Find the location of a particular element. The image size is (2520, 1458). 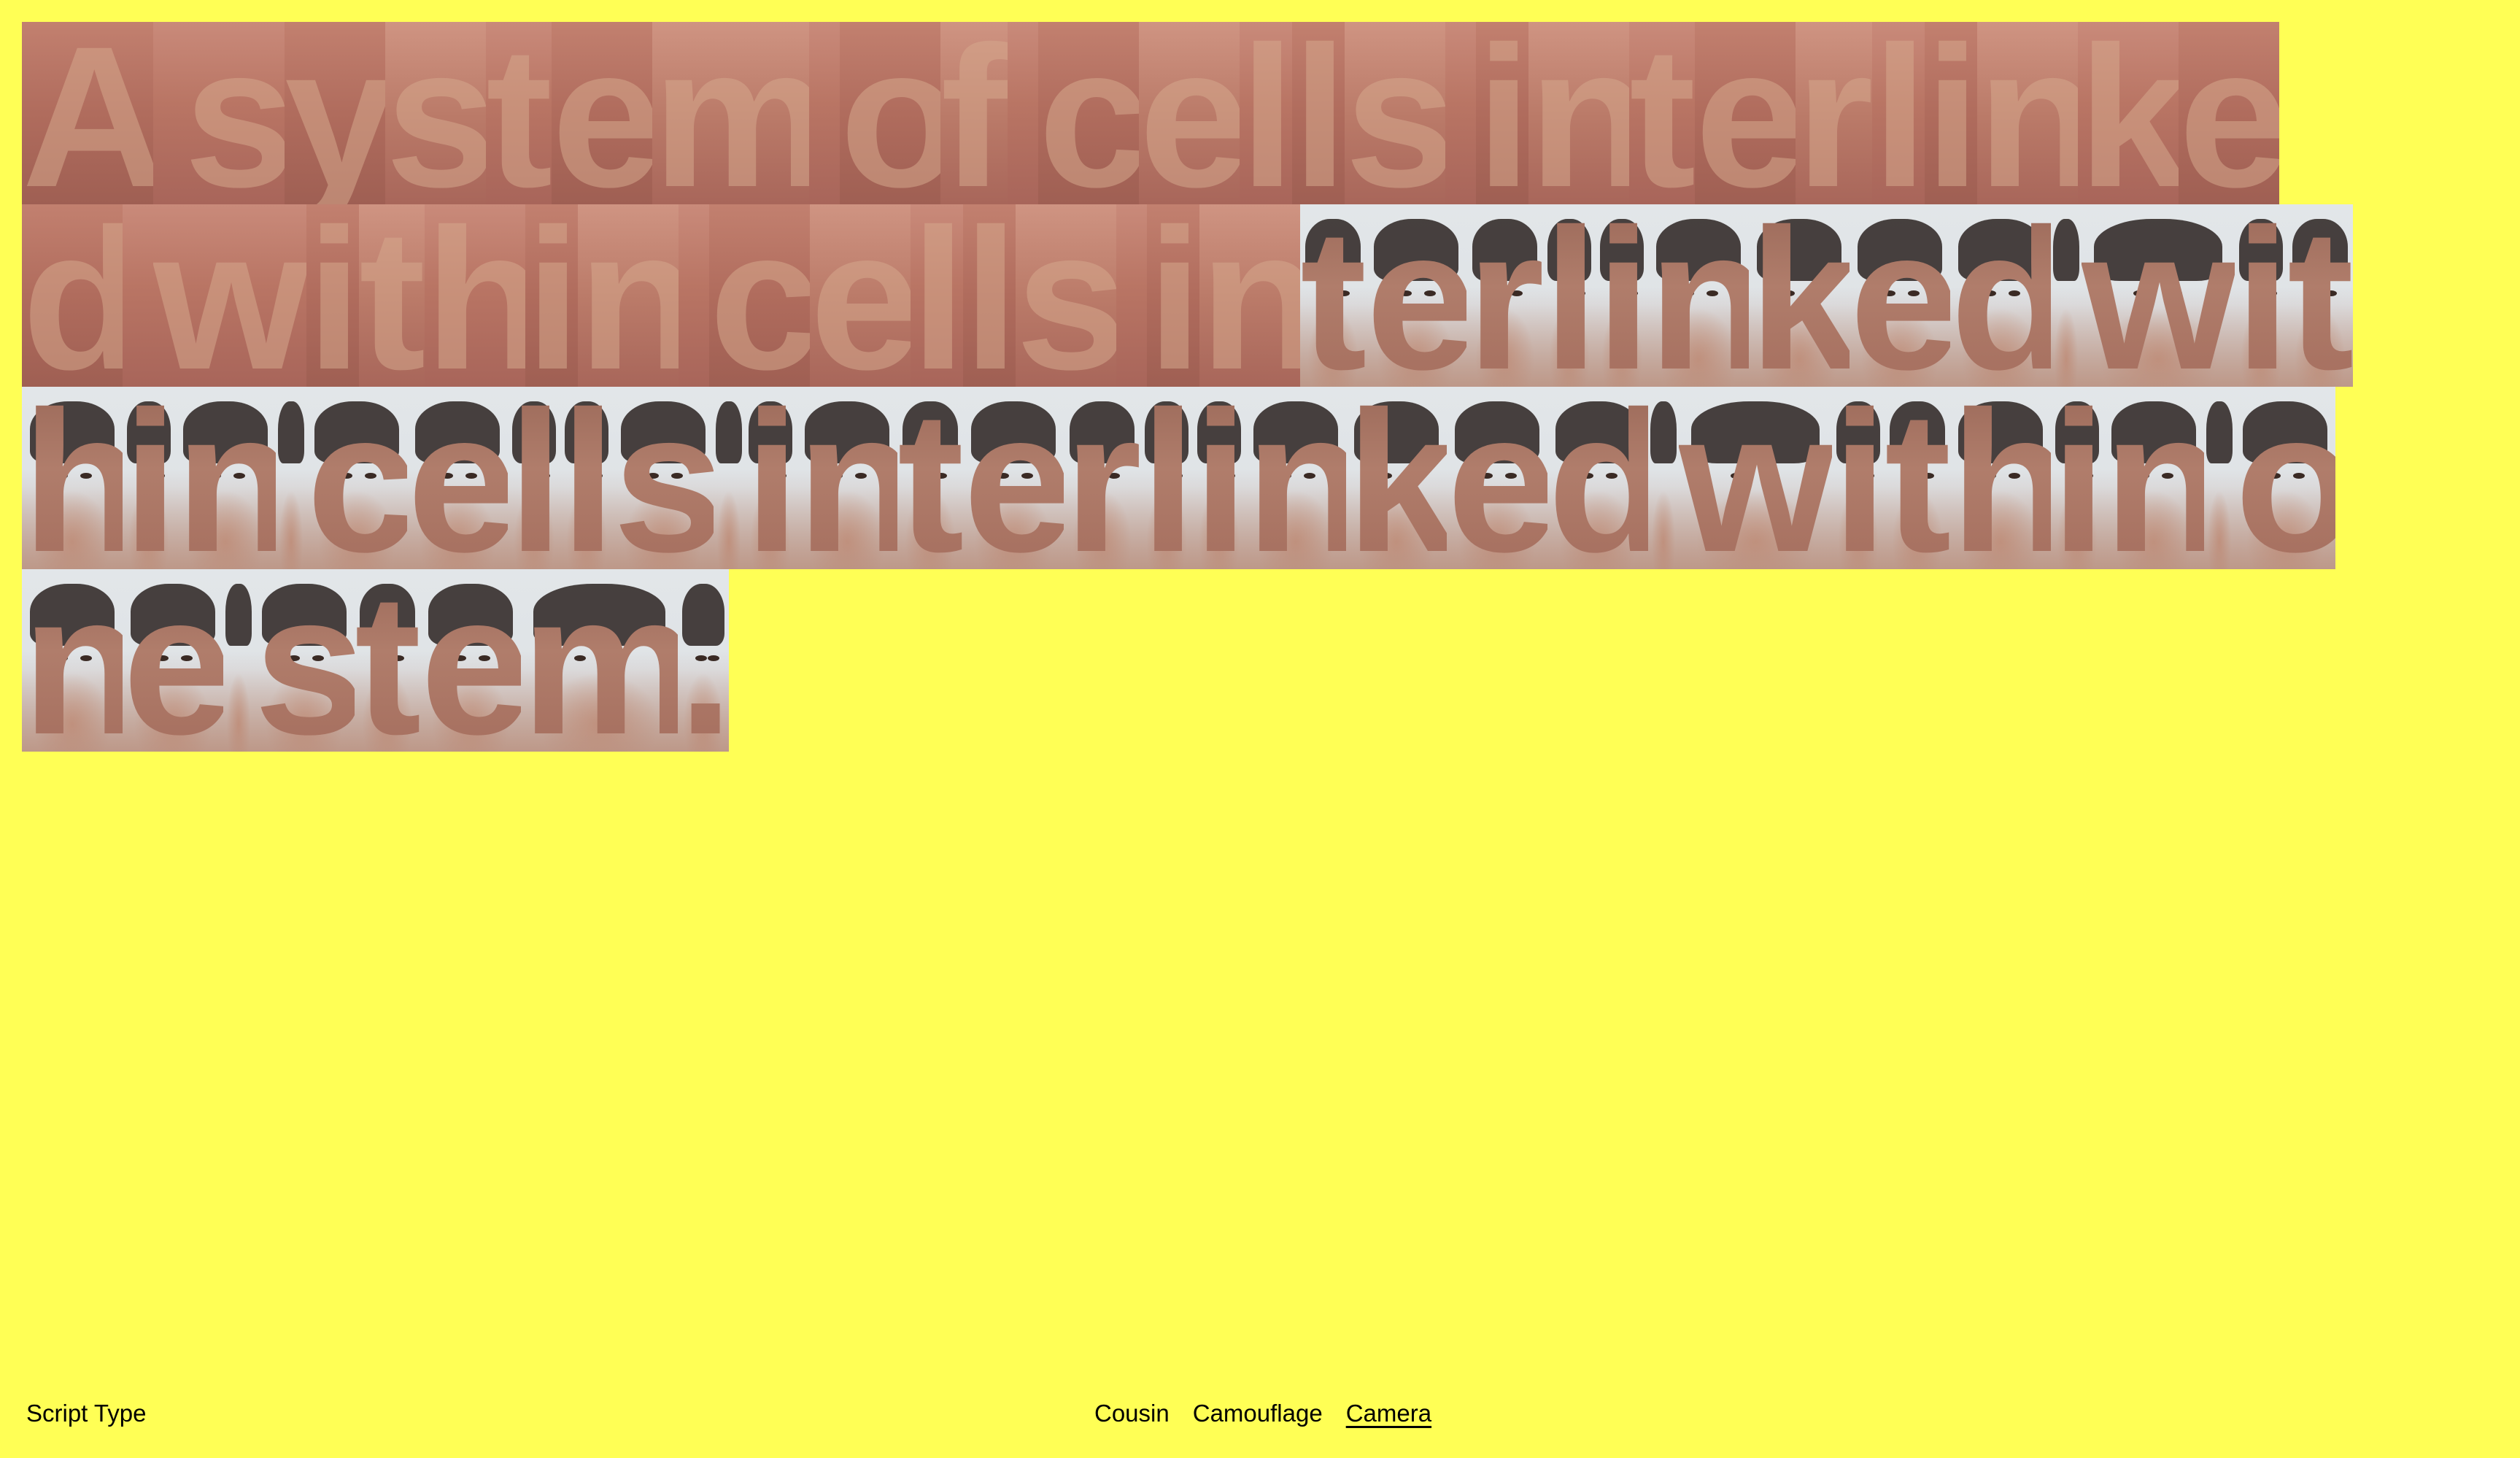

menu-item-camera: Camera is located at coordinates (1388, 1413).